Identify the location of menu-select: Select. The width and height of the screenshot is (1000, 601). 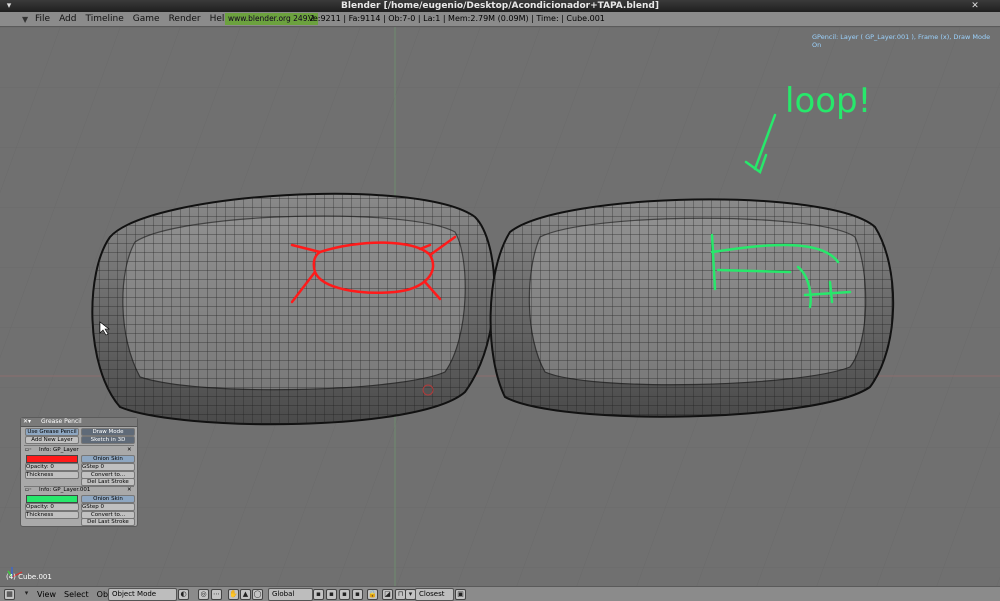
(76, 594).